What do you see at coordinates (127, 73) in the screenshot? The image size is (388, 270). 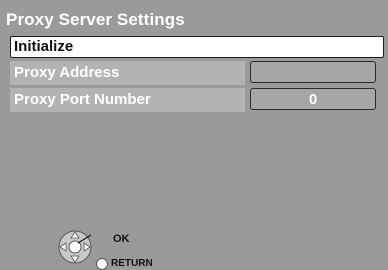 I see `proxy-address-row: Proxy Address` at bounding box center [127, 73].